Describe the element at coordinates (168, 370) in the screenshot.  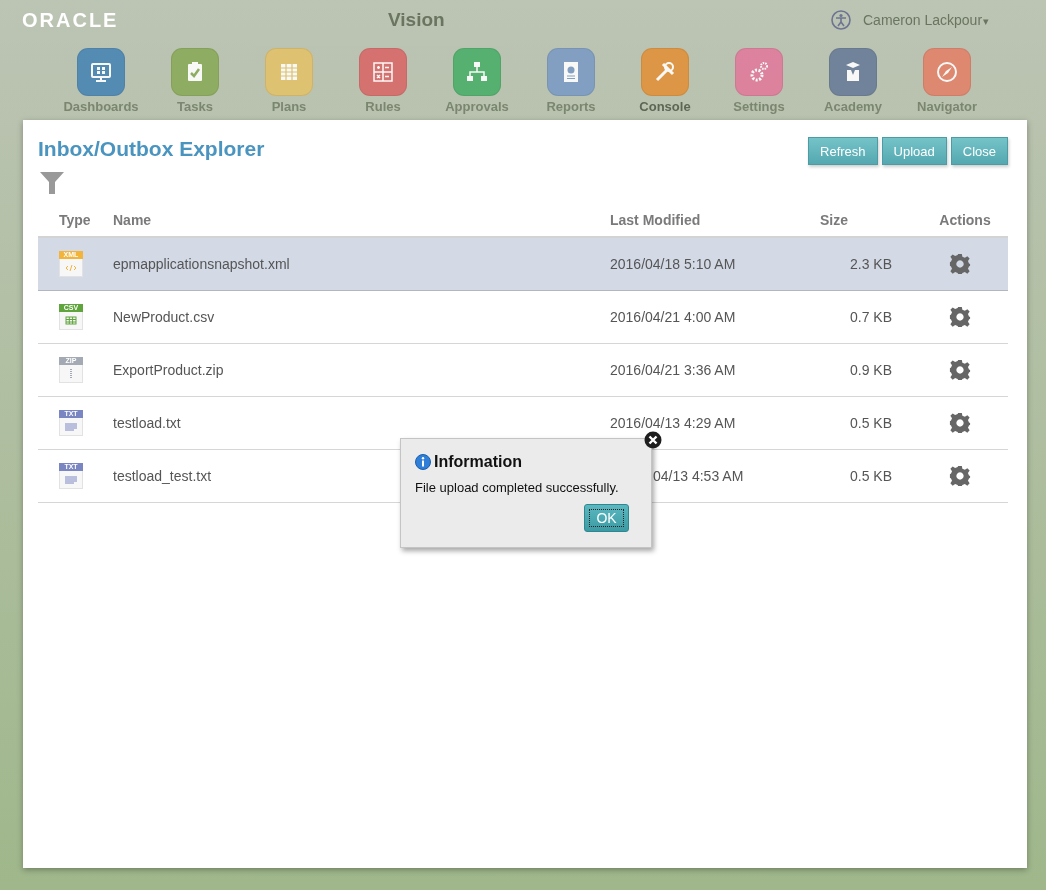
I see `file-name: ExportProduct.zip` at that location.